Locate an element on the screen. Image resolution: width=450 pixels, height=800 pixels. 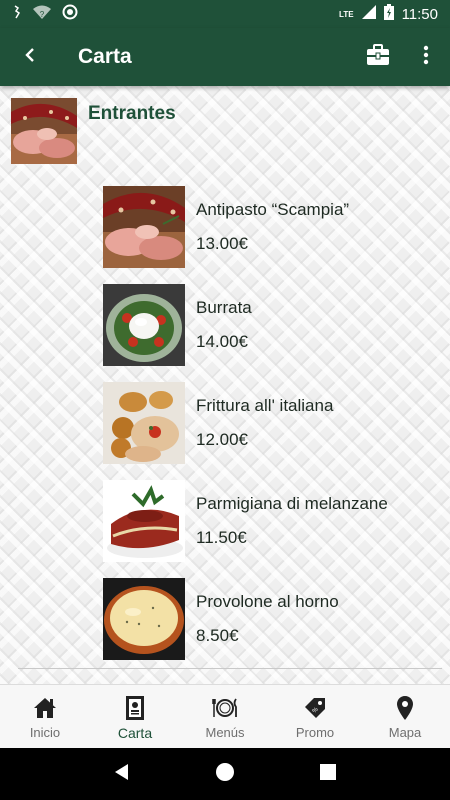
nav-item-mapa: Mapa is located at coordinates (405, 716).